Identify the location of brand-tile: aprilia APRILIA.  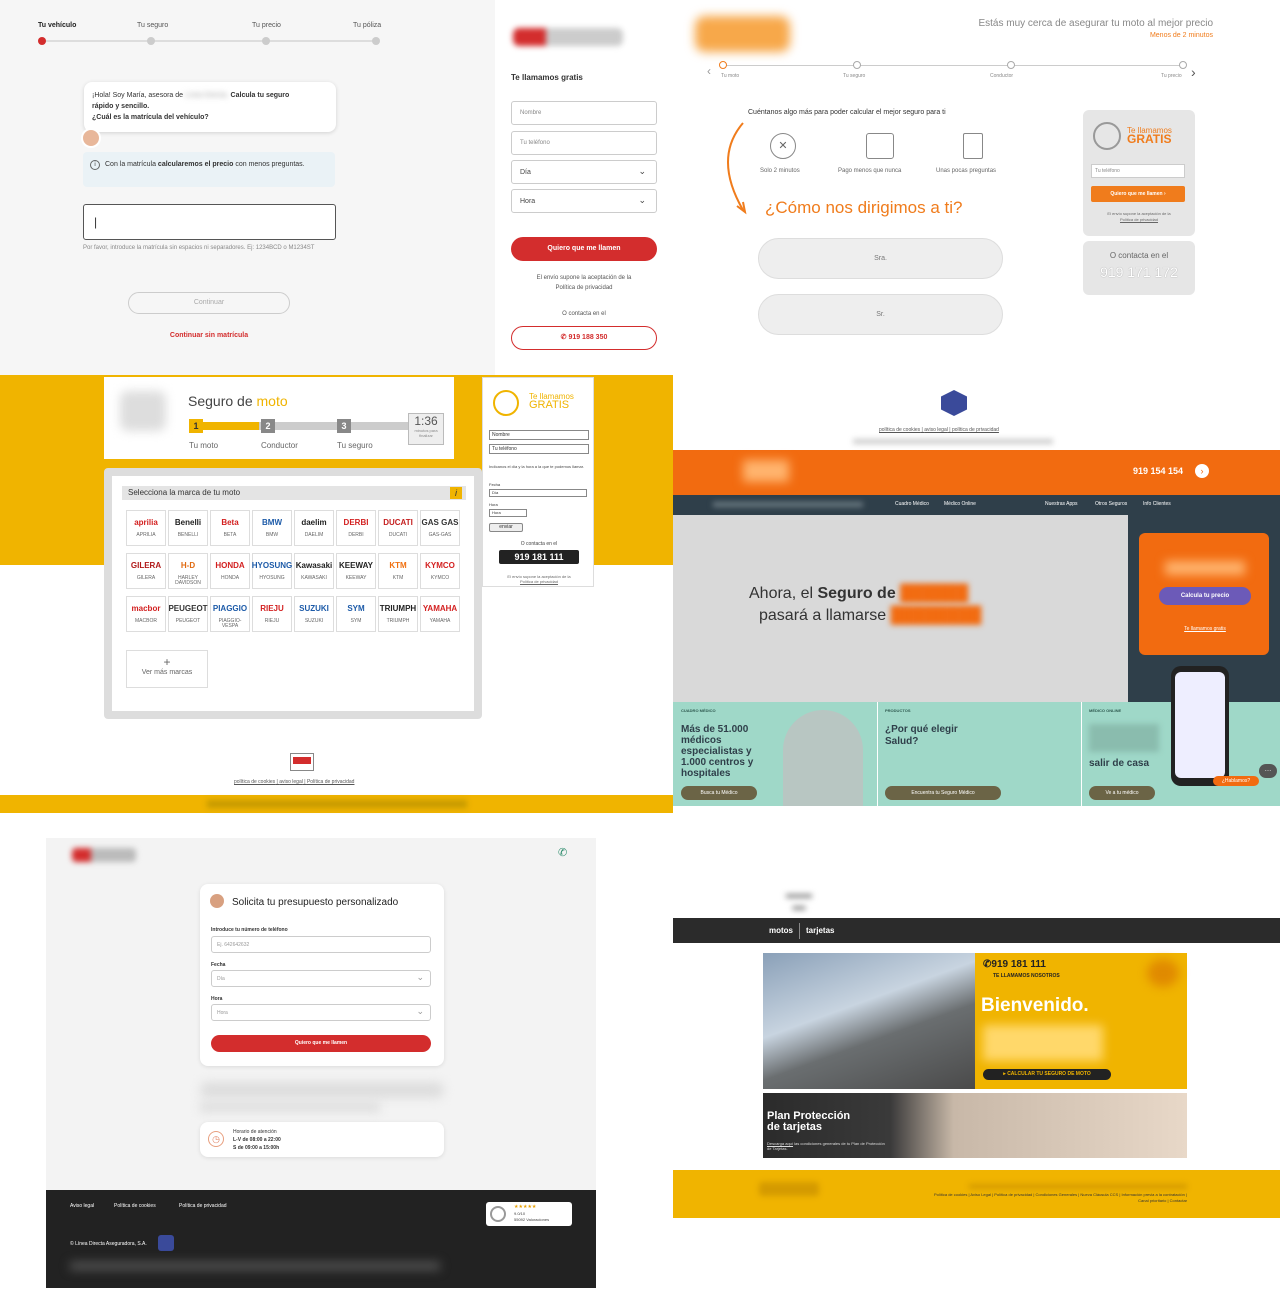
(146, 528).